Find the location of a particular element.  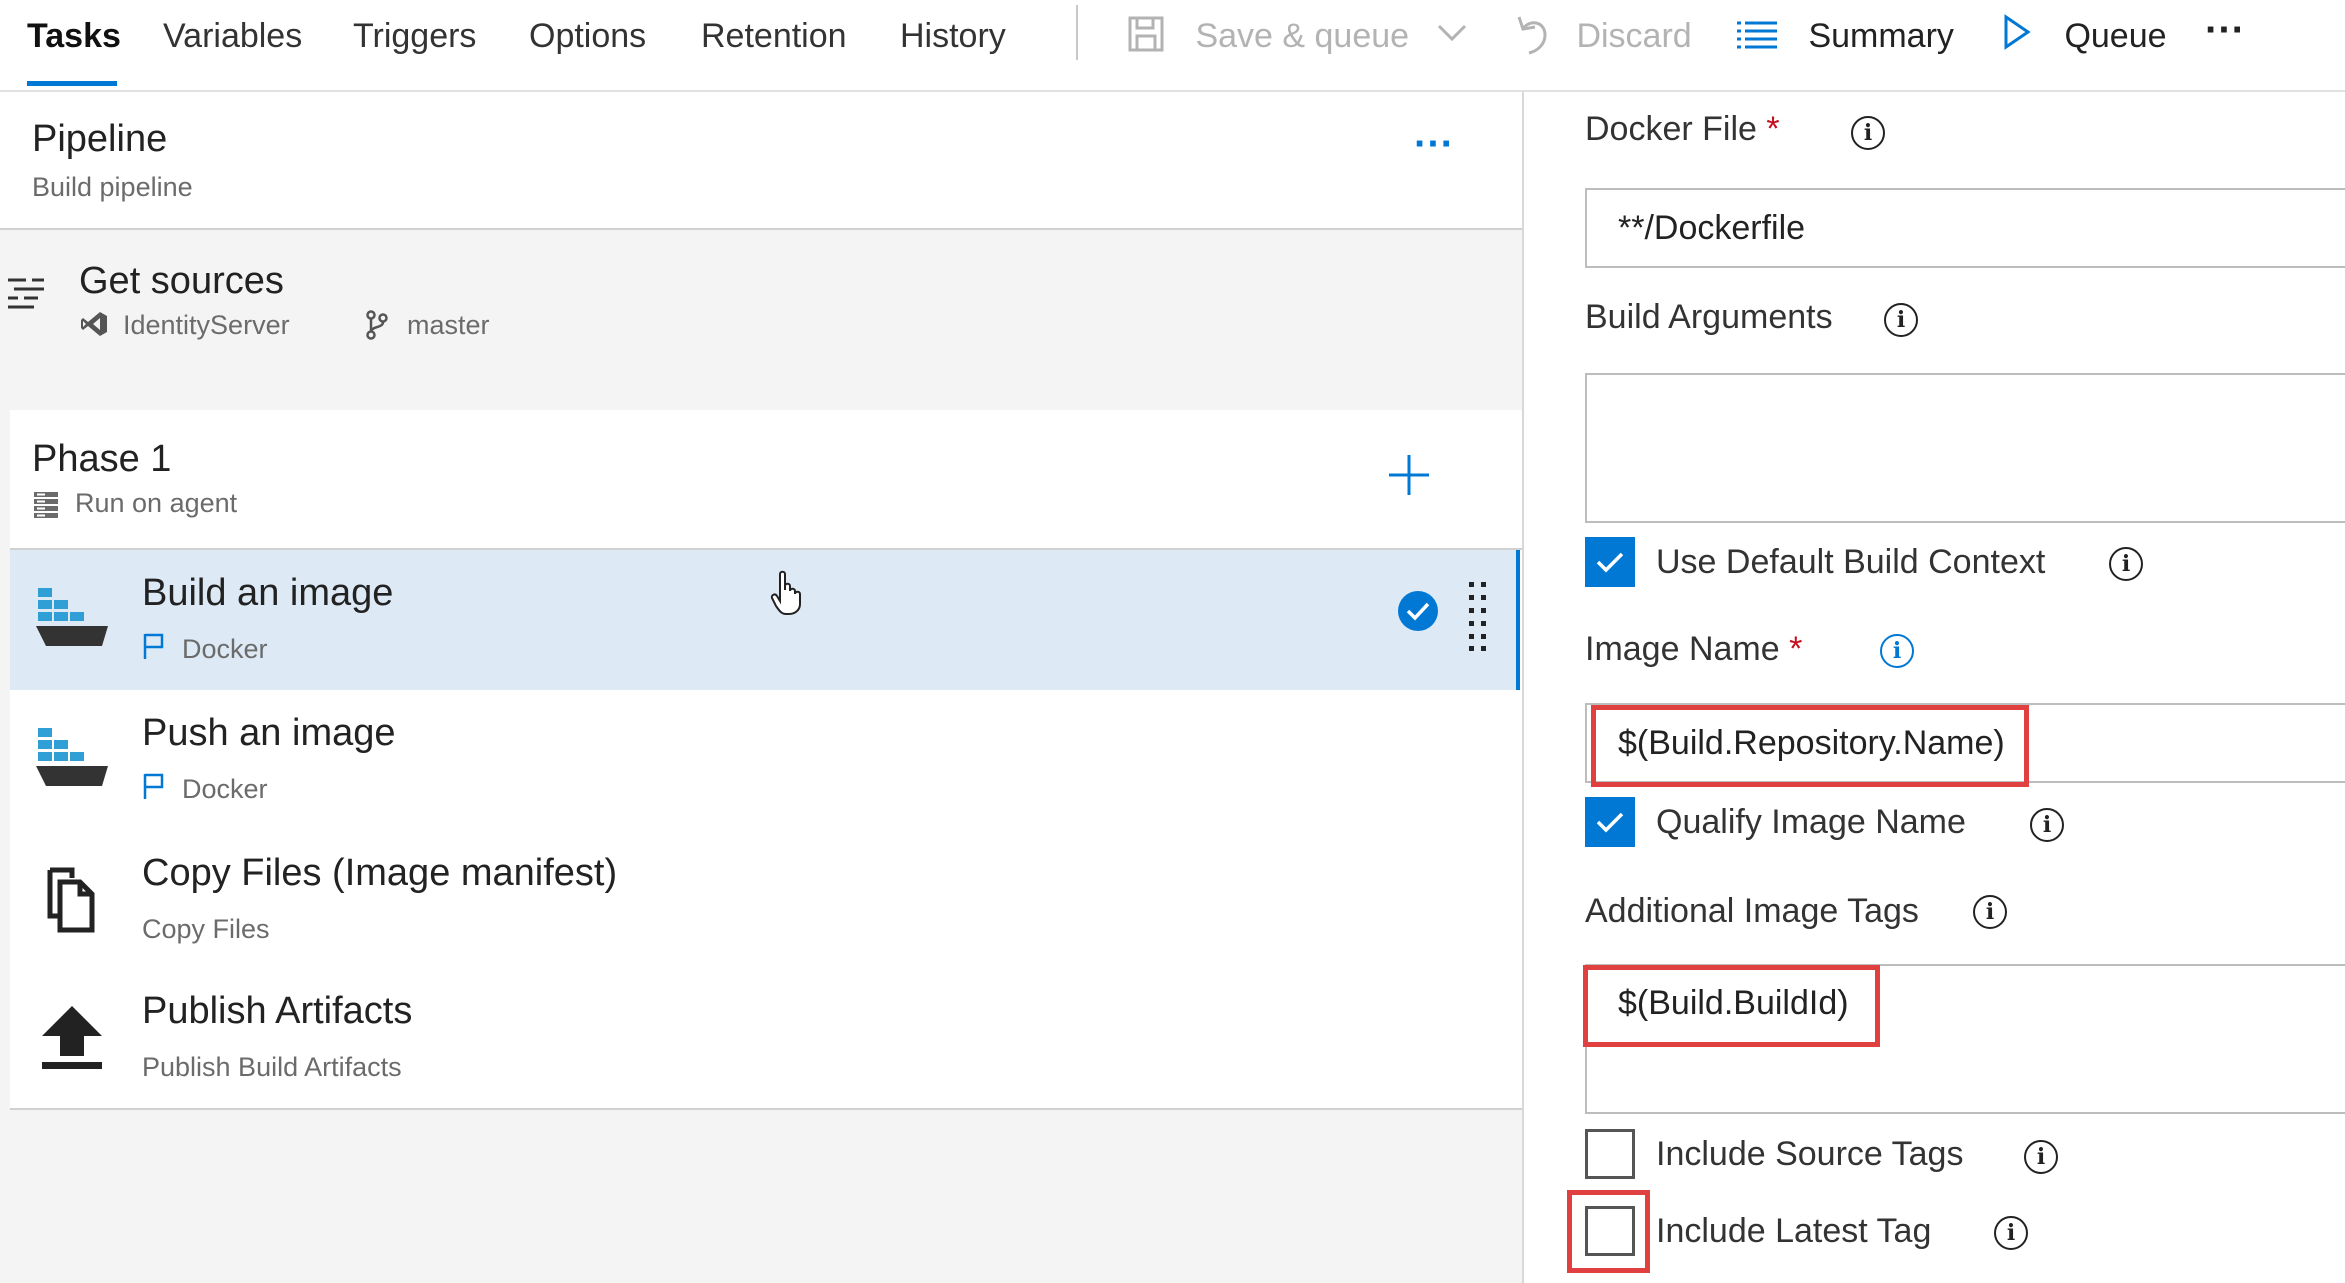

use-default-build-context-checkbox is located at coordinates (1610, 562).